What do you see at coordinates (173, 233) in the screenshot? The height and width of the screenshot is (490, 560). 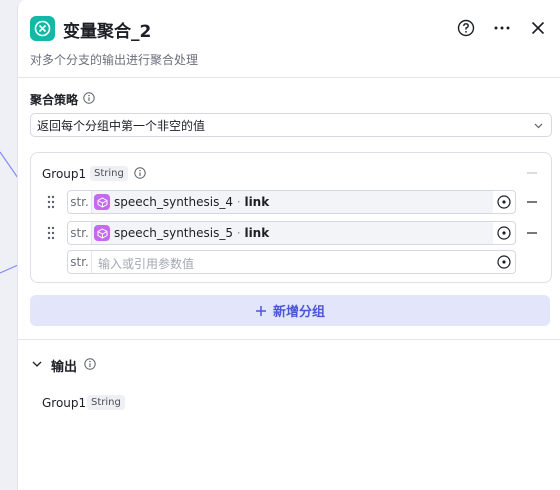 I see `ref-node-name: speech_synthesis_5` at bounding box center [173, 233].